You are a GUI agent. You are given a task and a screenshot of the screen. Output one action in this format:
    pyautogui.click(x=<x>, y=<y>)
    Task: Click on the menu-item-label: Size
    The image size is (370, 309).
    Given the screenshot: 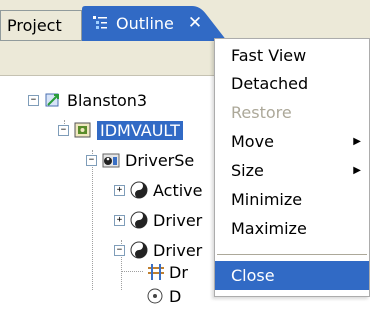 What is the action you would take?
    pyautogui.click(x=247, y=170)
    